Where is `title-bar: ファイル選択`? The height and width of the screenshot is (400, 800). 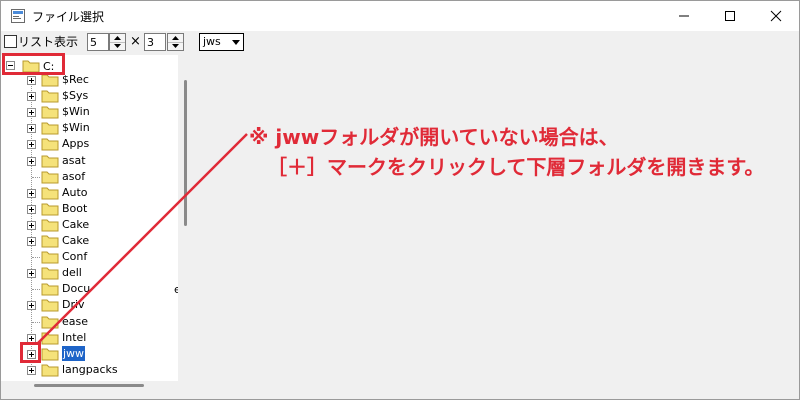
title-bar: ファイル選択 is located at coordinates (400, 16).